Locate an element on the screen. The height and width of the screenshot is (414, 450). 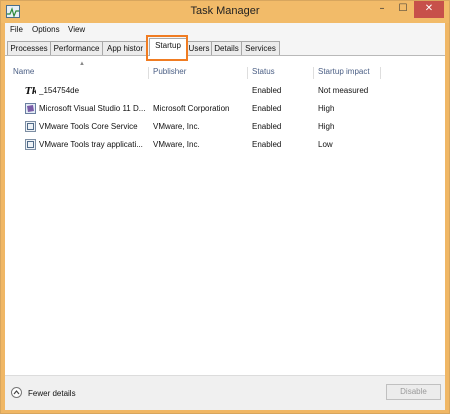
menu-options: Options is located at coordinates (46, 29).